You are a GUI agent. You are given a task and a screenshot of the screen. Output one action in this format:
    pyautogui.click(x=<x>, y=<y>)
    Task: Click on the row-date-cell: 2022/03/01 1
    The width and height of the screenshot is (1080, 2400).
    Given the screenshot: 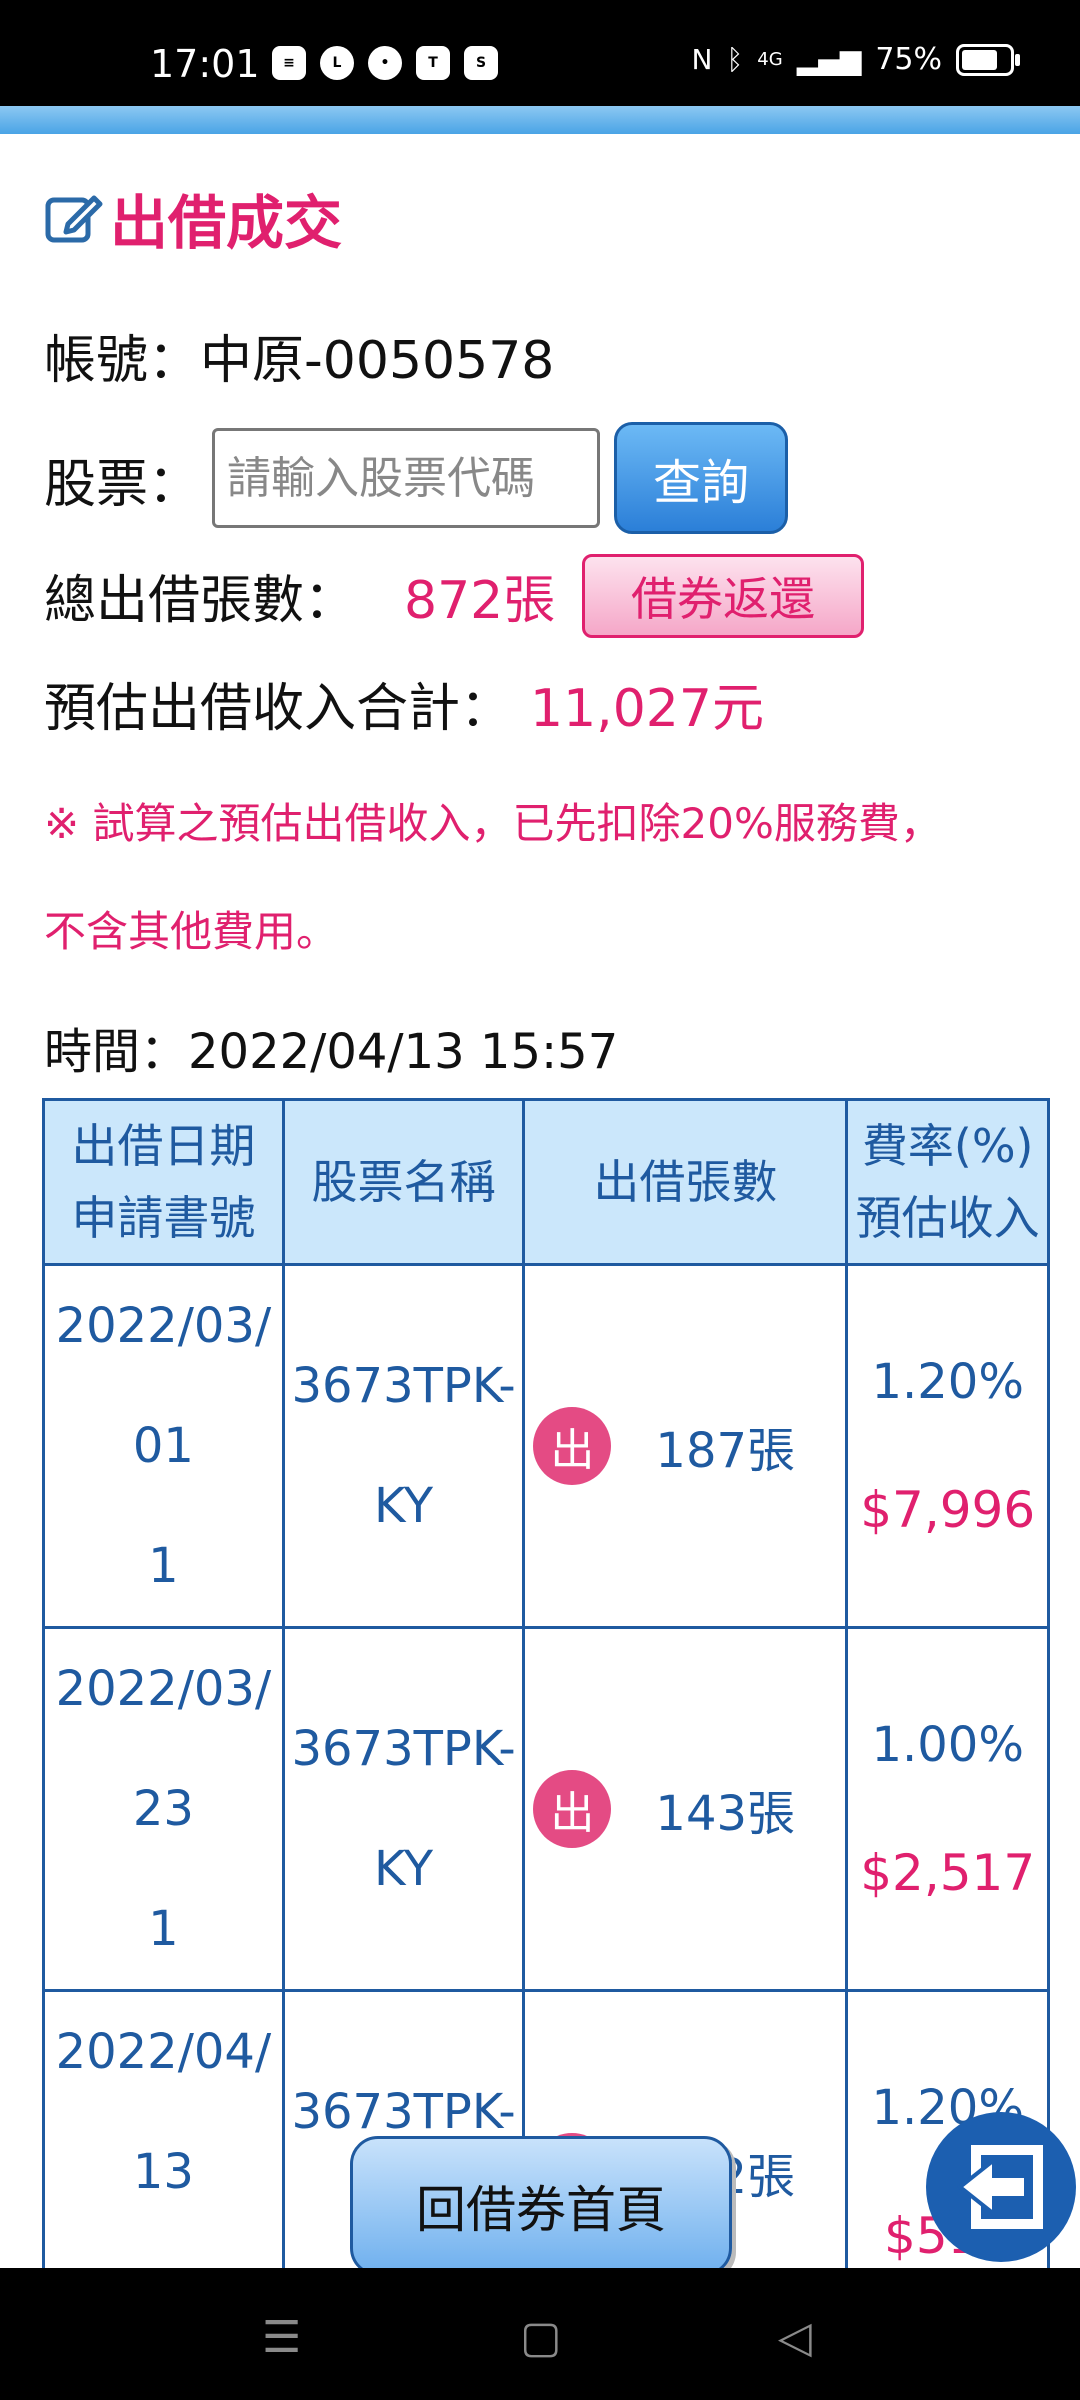 What is the action you would take?
    pyautogui.click(x=163, y=1446)
    